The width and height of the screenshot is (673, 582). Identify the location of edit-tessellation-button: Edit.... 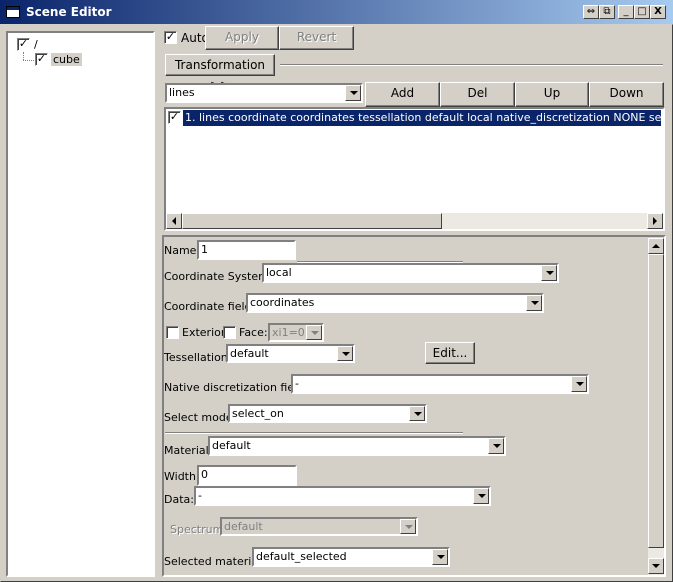
(450, 353).